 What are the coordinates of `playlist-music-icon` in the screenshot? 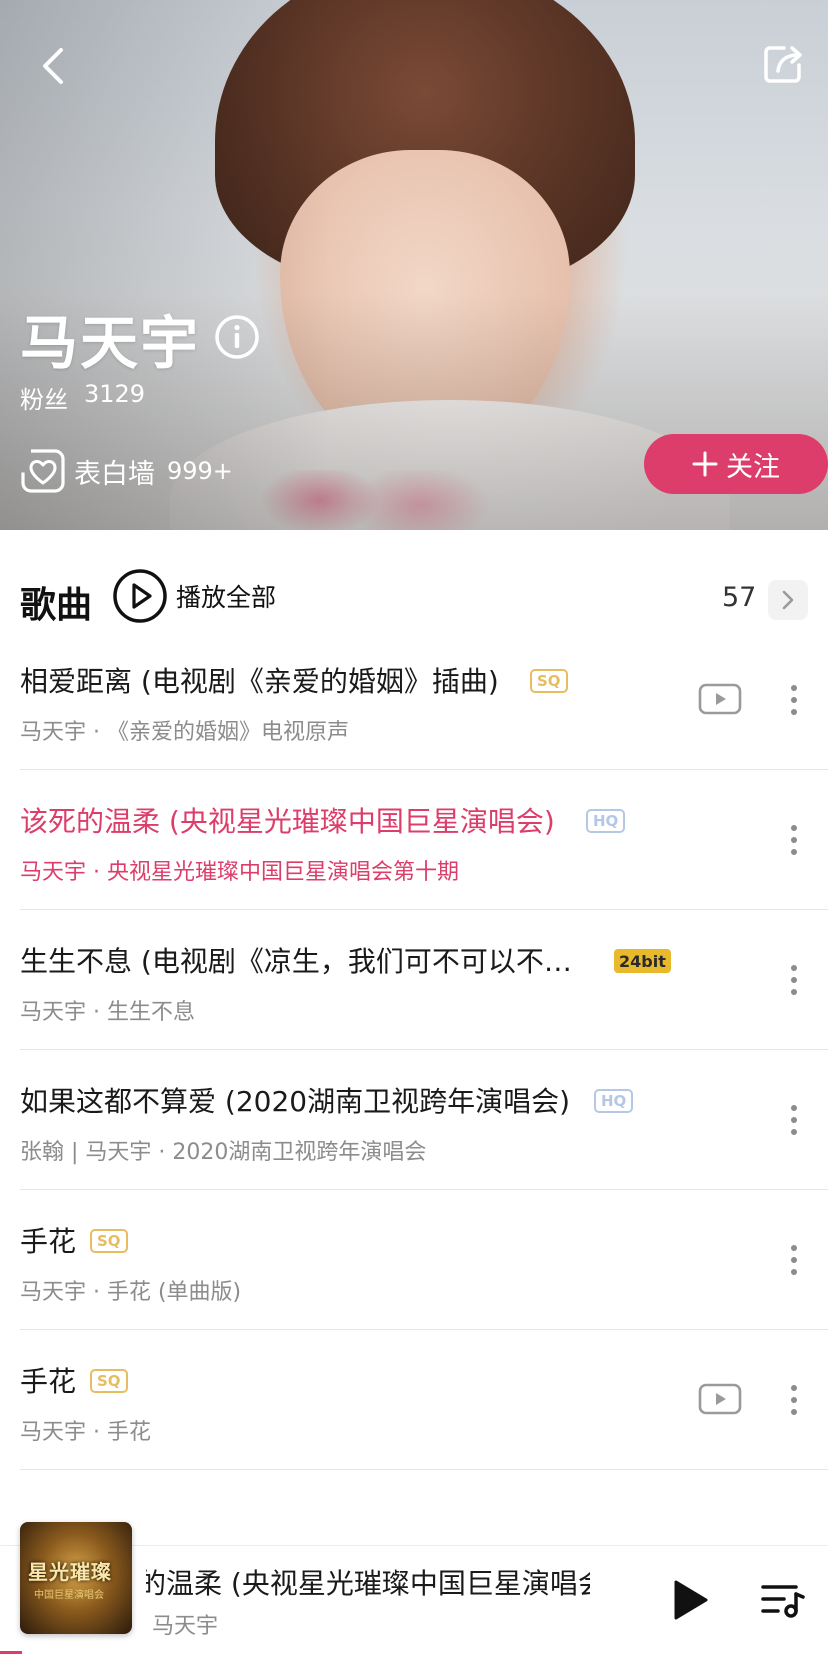 It's located at (783, 1601).